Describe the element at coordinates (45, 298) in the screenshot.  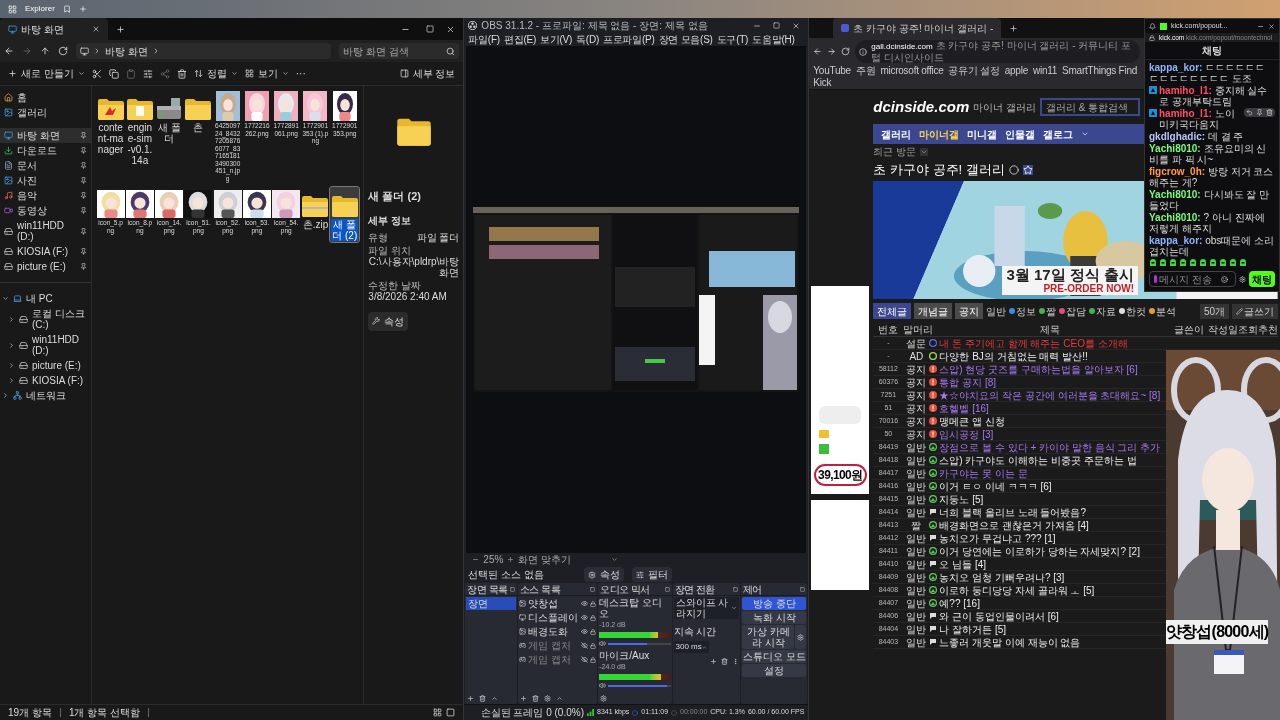
I see `tree-item: 내 PC` at that location.